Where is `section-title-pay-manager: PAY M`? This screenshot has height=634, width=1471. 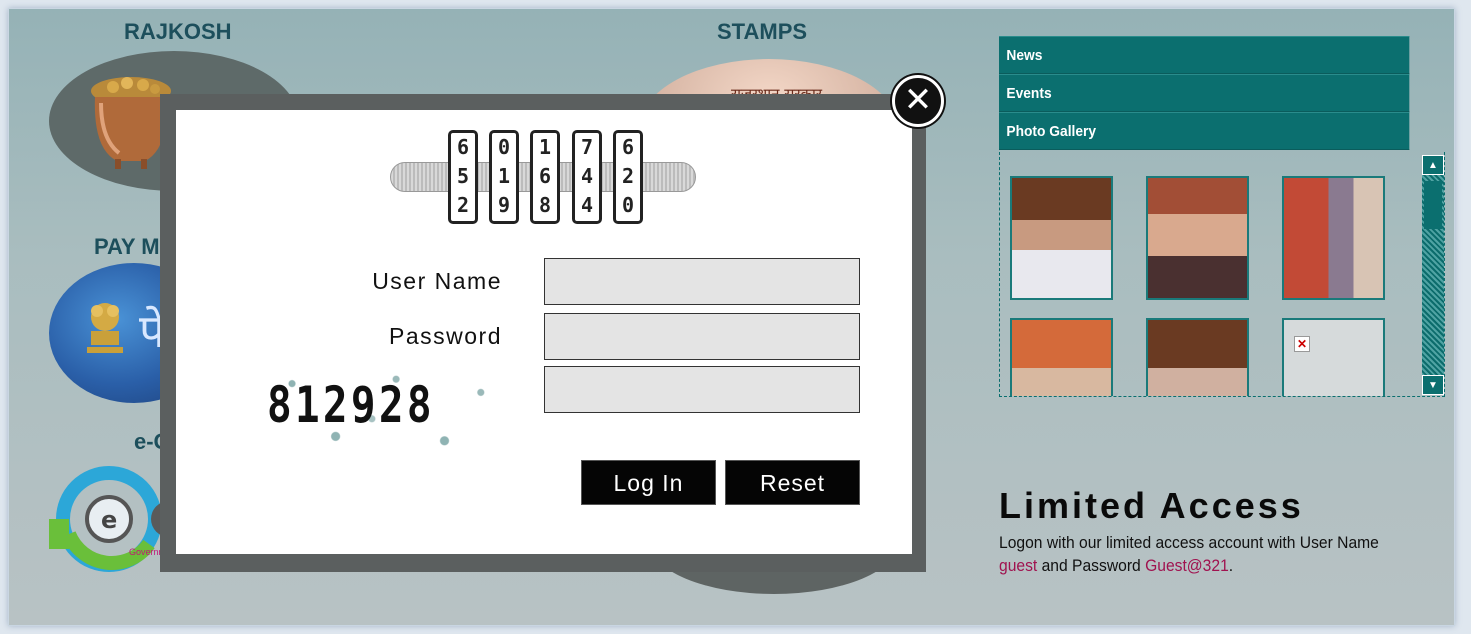
section-title-pay-manager: PAY M is located at coordinates (127, 246).